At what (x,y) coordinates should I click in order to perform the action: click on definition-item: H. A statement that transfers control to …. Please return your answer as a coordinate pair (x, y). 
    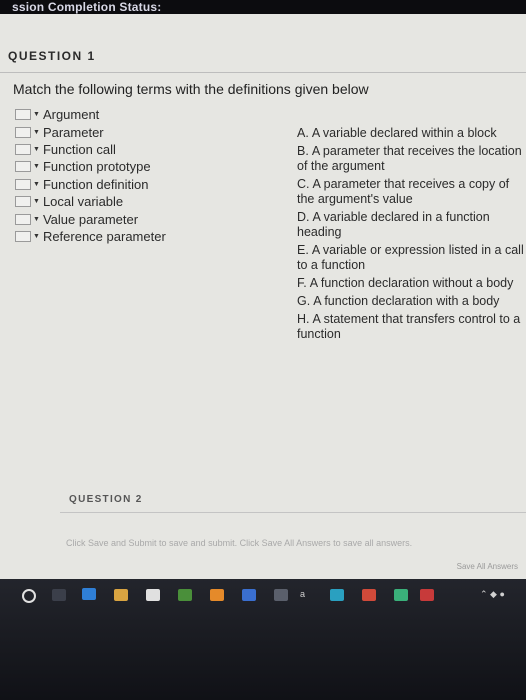
    Looking at the image, I should click on (411, 327).